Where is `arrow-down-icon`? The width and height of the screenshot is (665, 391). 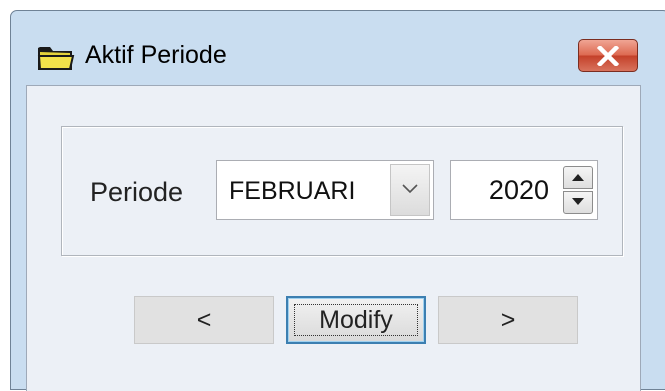
arrow-down-icon is located at coordinates (578, 201).